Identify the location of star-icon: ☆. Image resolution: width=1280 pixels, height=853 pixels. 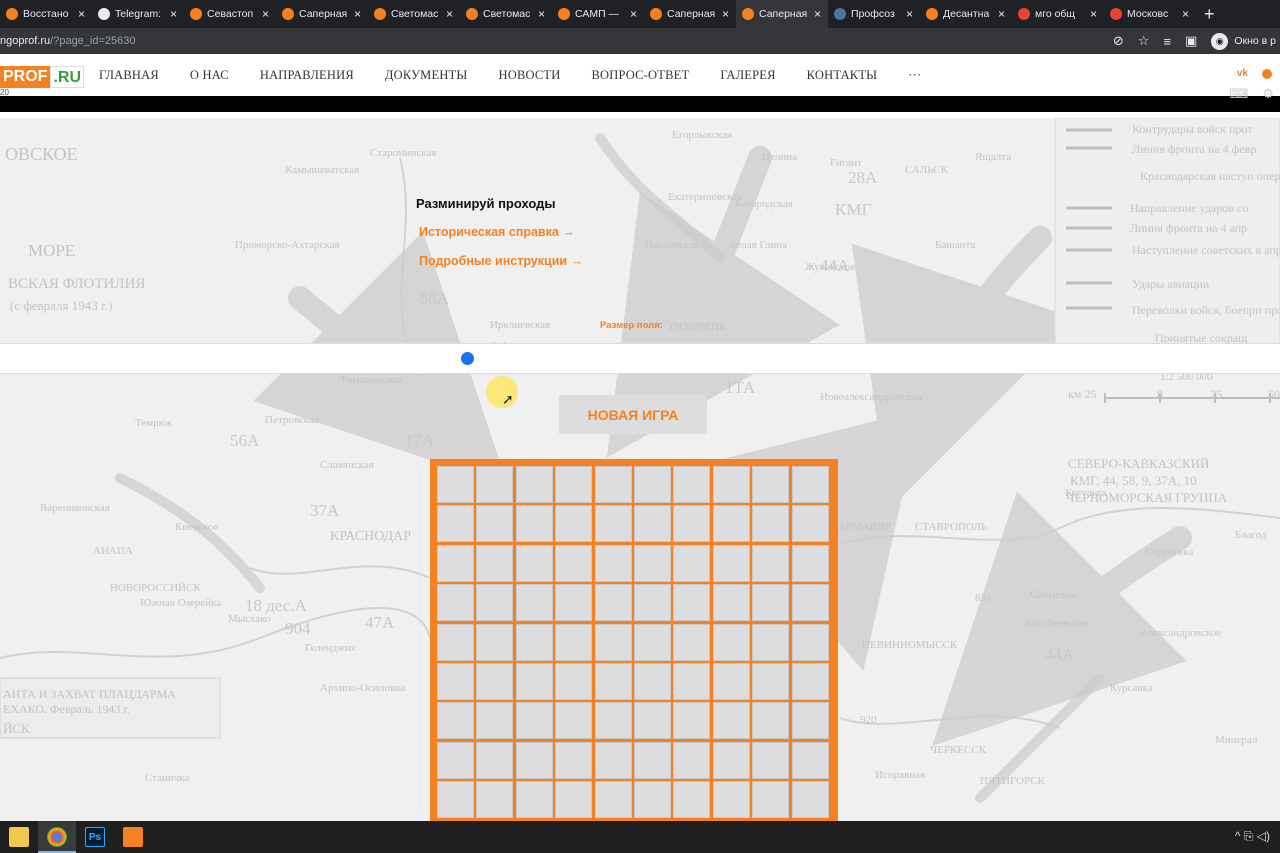
(1144, 41).